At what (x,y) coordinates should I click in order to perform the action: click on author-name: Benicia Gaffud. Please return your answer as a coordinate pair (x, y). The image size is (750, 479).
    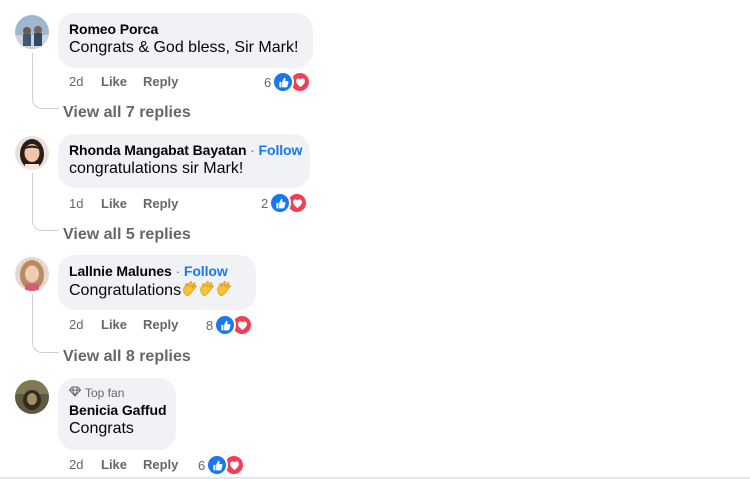
    Looking at the image, I should click on (118, 410).